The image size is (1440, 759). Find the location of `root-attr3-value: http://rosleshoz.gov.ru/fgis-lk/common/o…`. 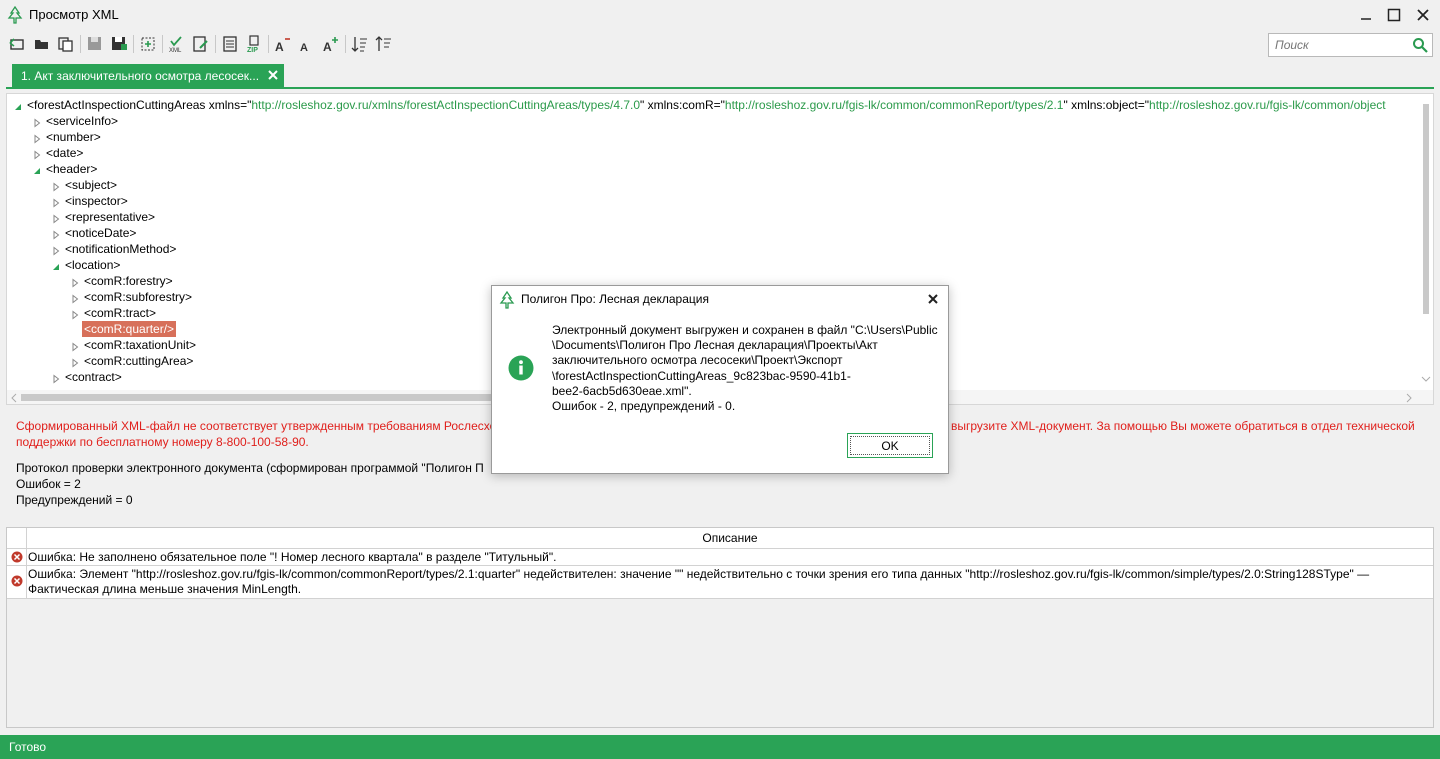

root-attr3-value: http://rosleshoz.gov.ru/fgis-lk/common/o… is located at coordinates (1267, 105).